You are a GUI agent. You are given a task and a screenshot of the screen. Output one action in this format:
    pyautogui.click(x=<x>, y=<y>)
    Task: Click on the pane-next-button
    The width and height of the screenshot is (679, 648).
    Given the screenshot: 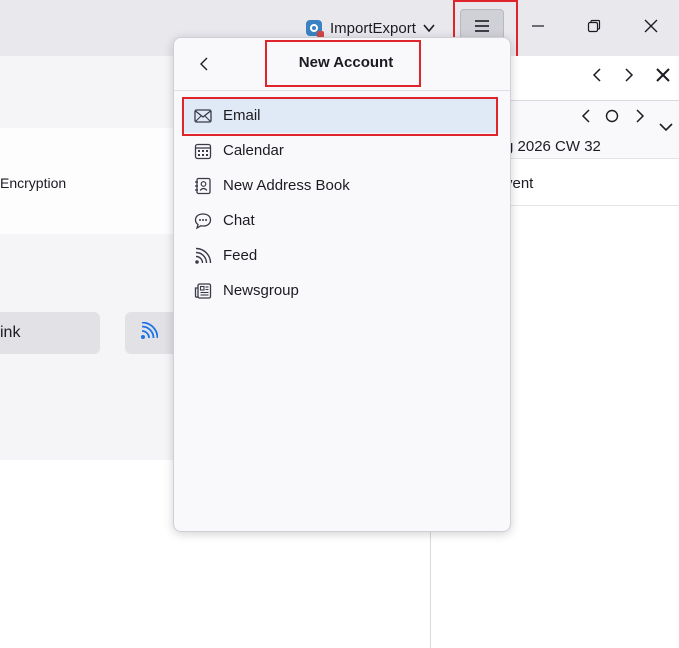 What is the action you would take?
    pyautogui.click(x=629, y=77)
    